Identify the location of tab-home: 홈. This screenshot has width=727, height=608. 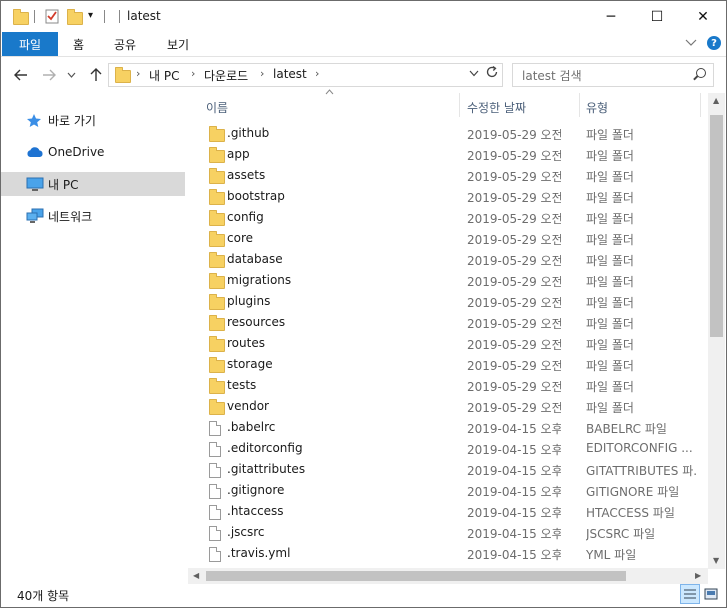
(78, 44).